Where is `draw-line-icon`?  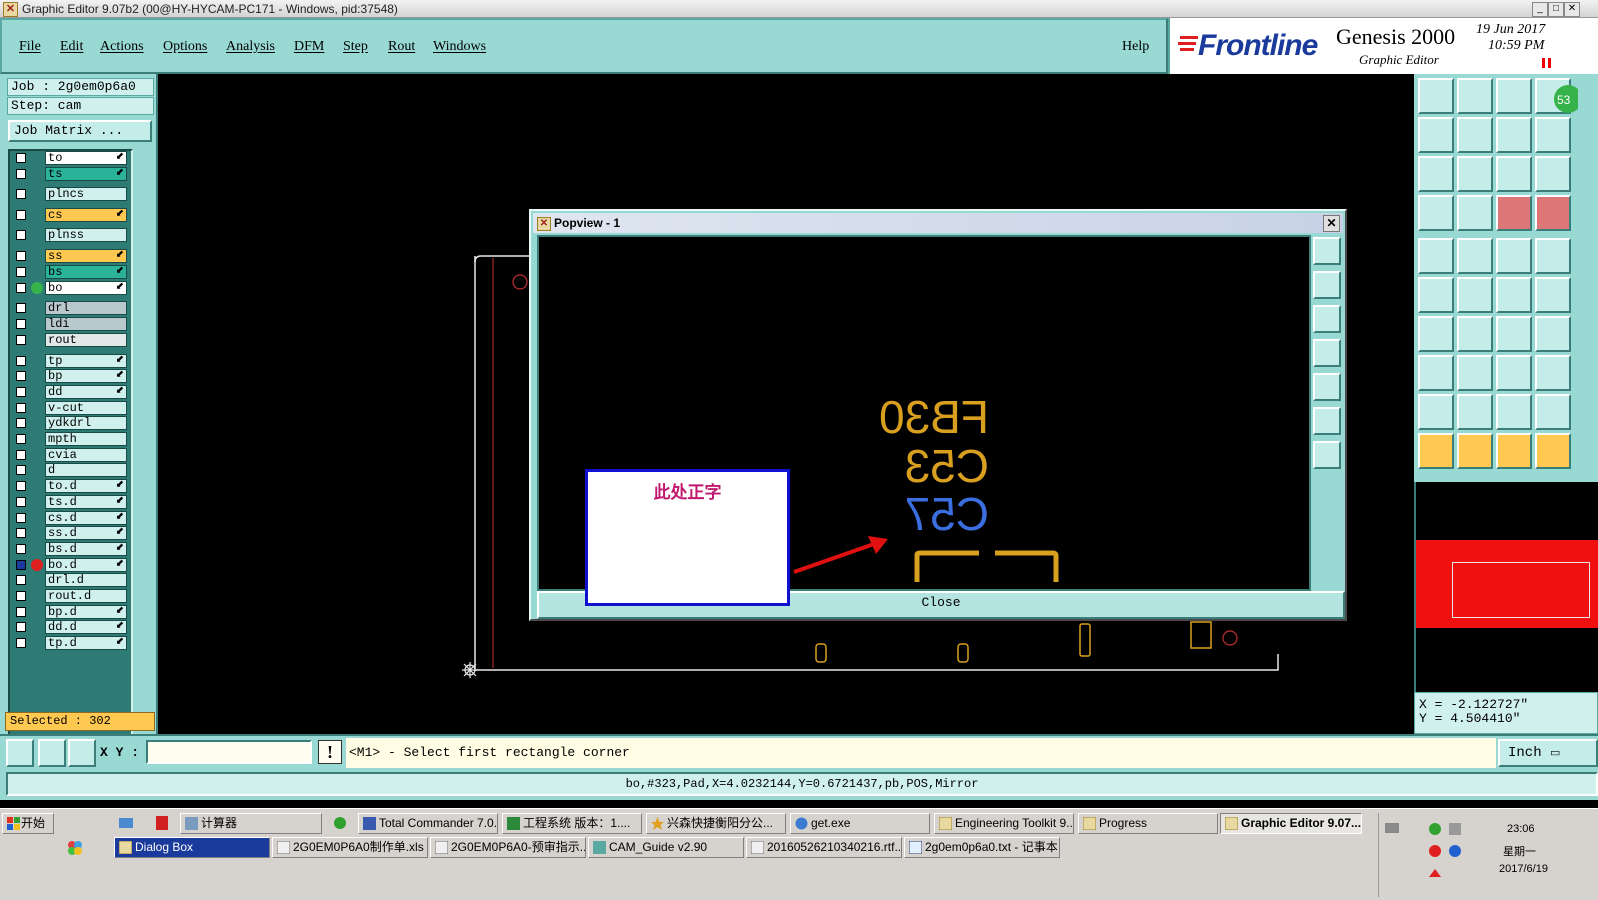 draw-line-icon is located at coordinates (1436, 334).